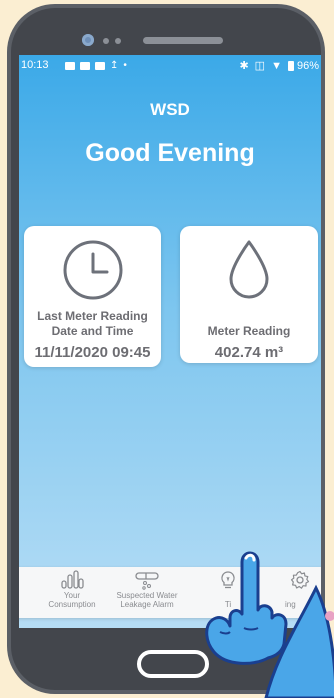 The image size is (334, 698). I want to click on greeting: Good Evening, so click(170, 153).